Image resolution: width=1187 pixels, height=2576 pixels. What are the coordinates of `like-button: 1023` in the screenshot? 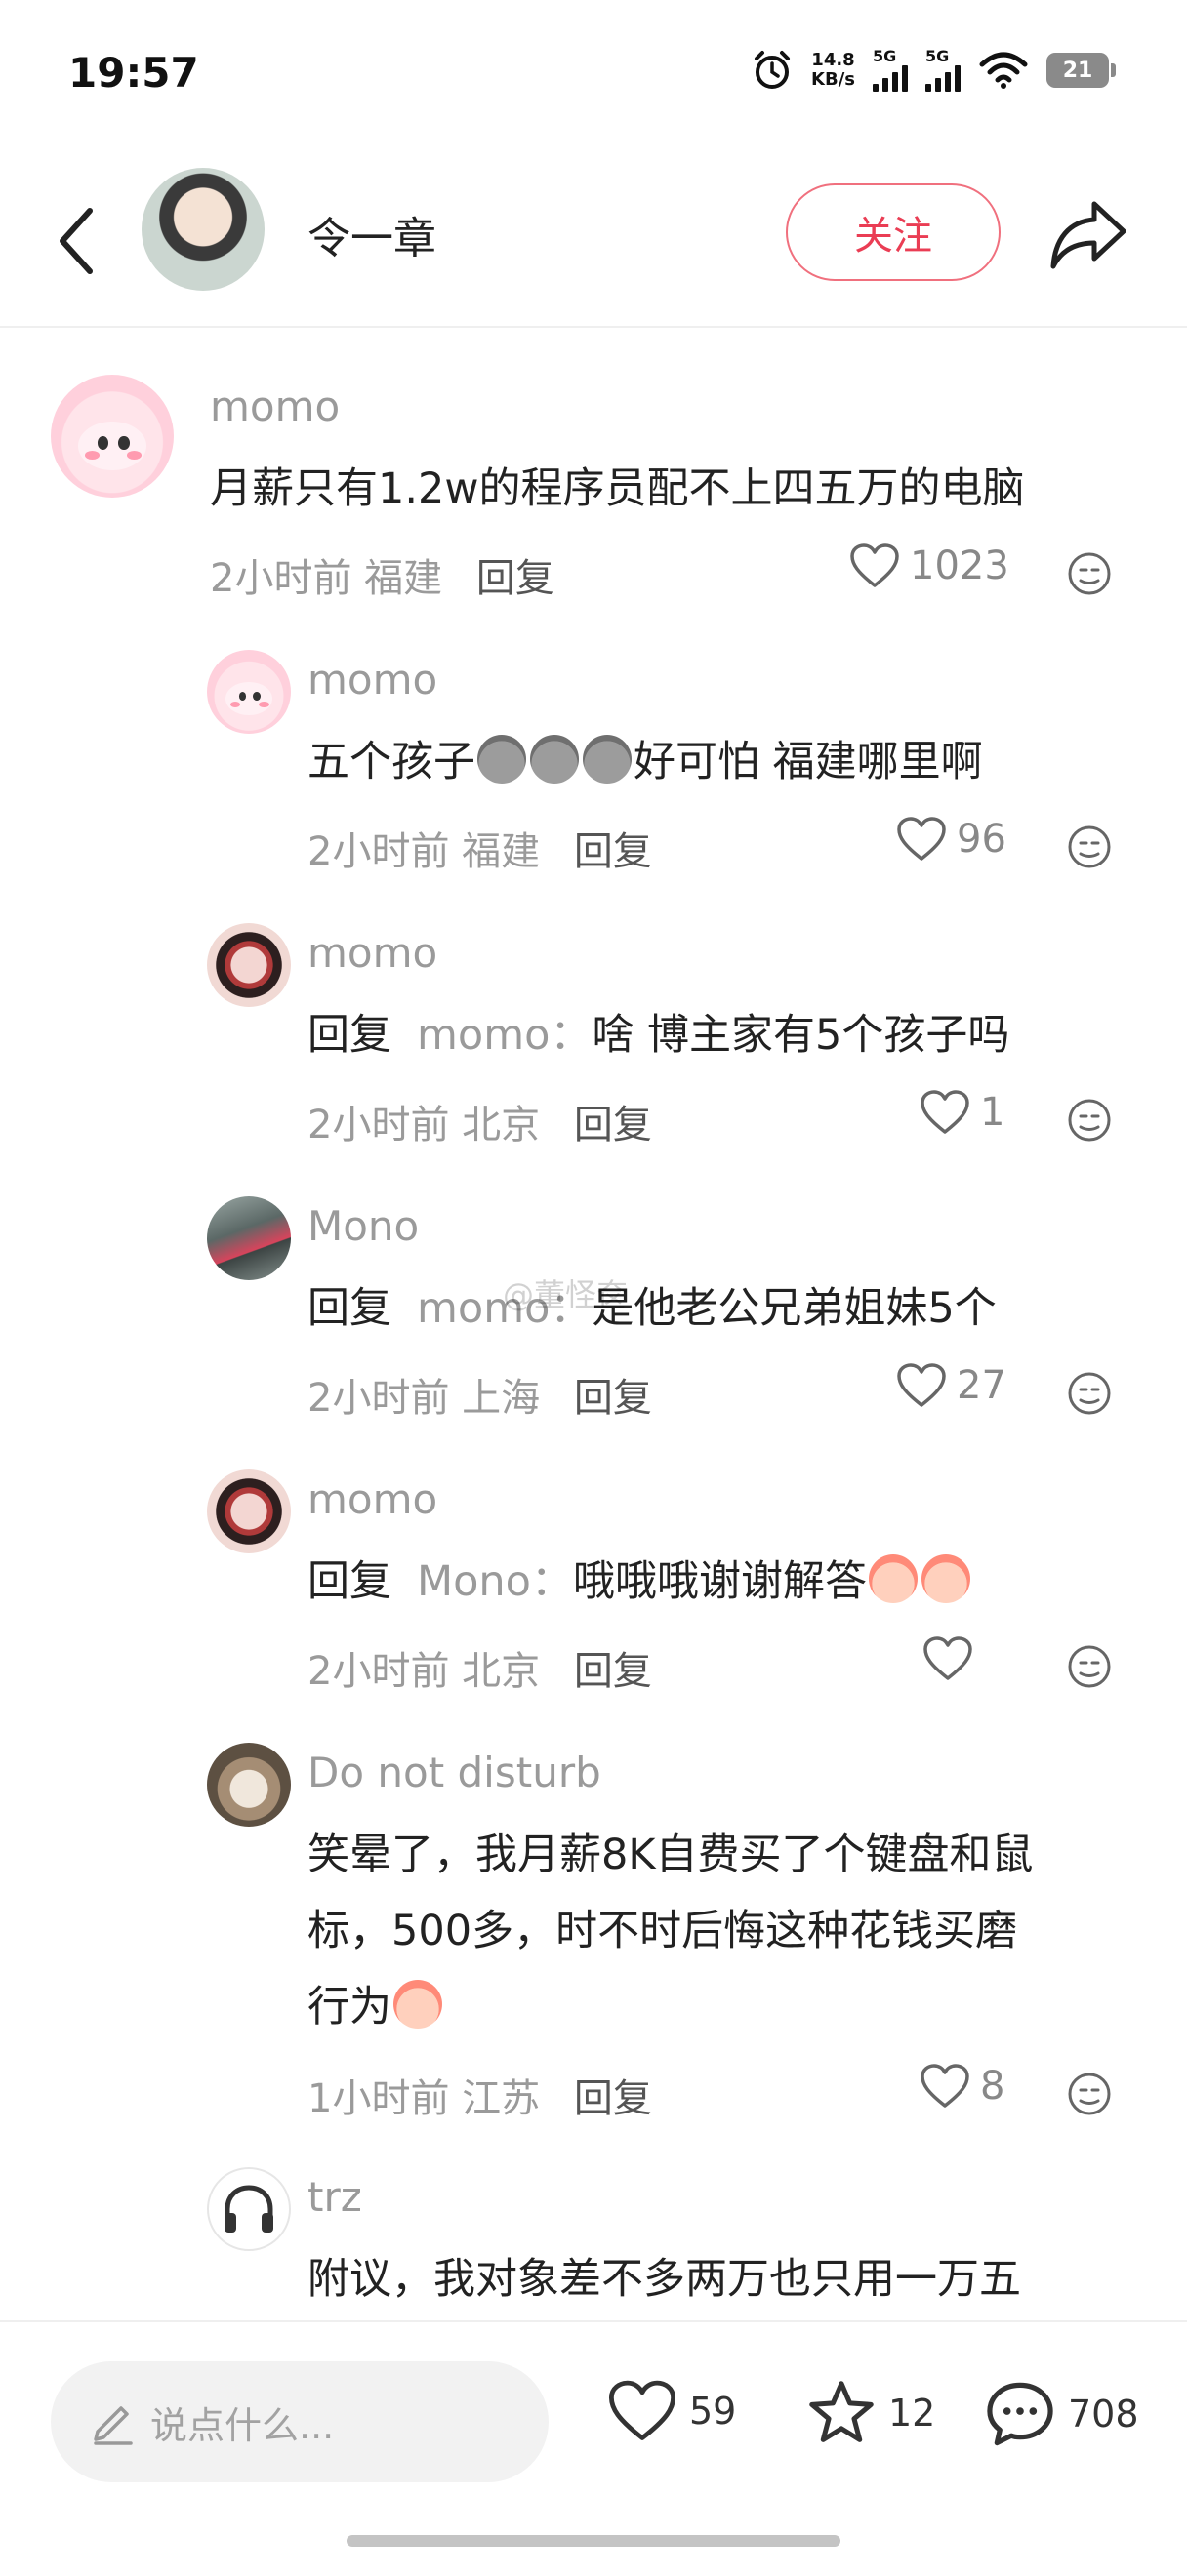 It's located at (929, 566).